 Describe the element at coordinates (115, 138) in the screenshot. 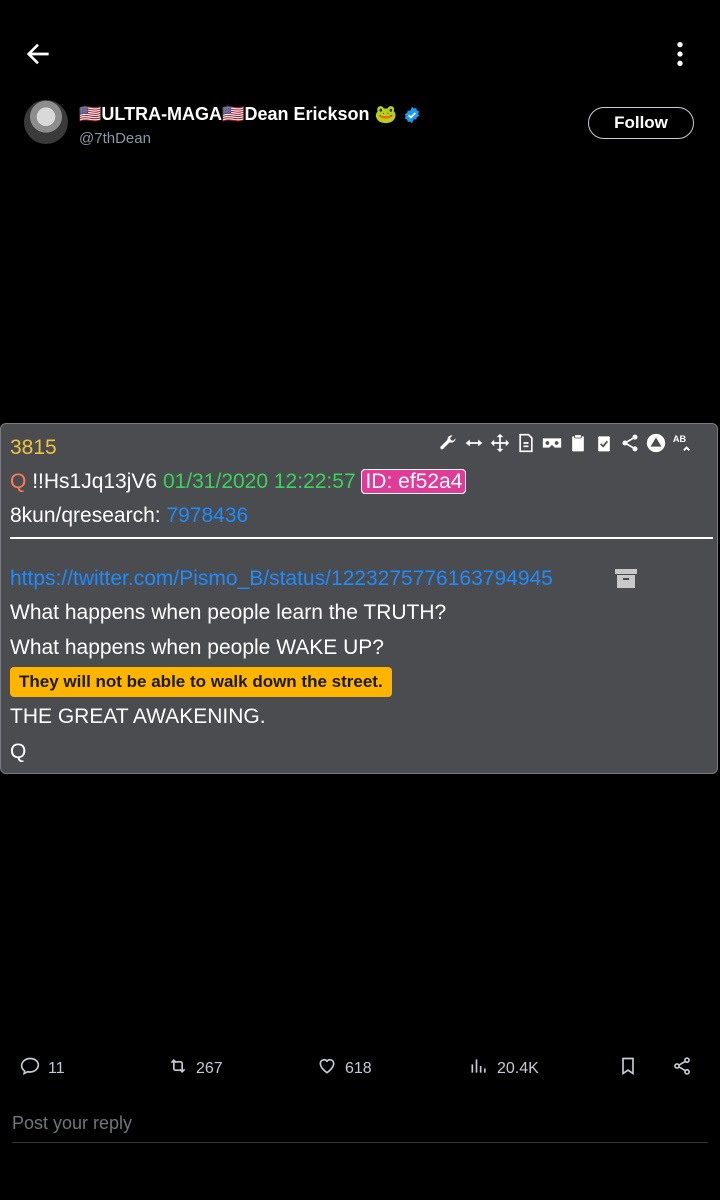

I see `author-handle: @7thDean` at that location.